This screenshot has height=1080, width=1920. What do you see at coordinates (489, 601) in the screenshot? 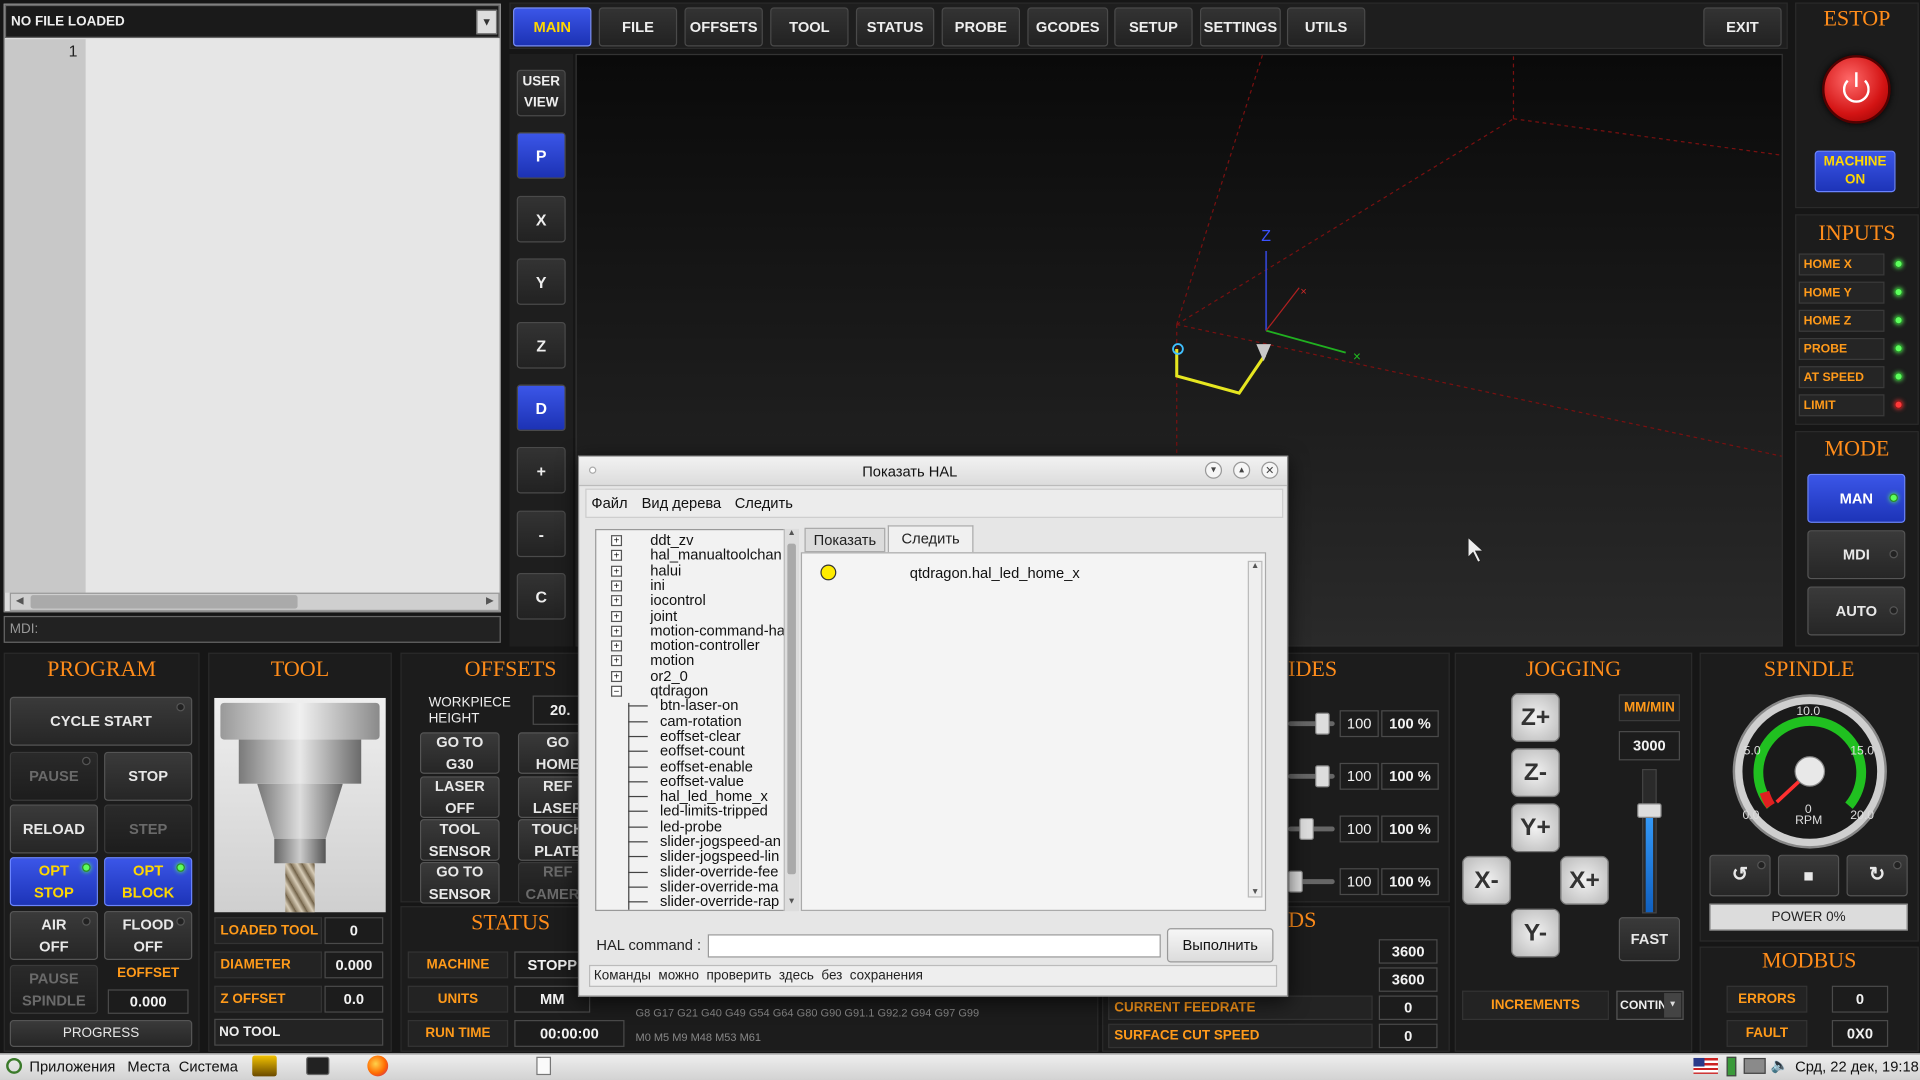
I see `scroll-right-icon: ▶` at bounding box center [489, 601].